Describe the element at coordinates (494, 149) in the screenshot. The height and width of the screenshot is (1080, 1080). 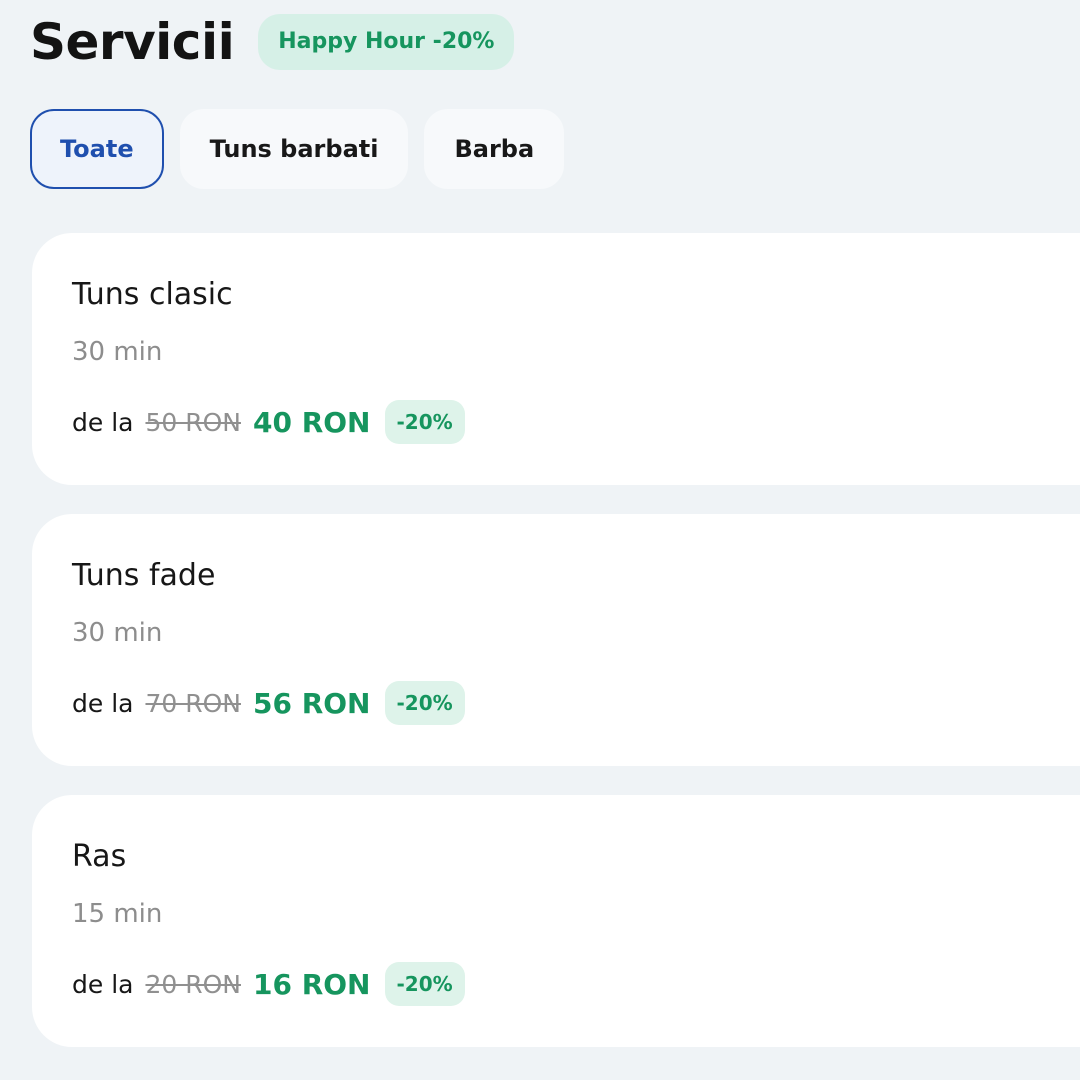
I see `filter-chip-barba: Barba` at that location.